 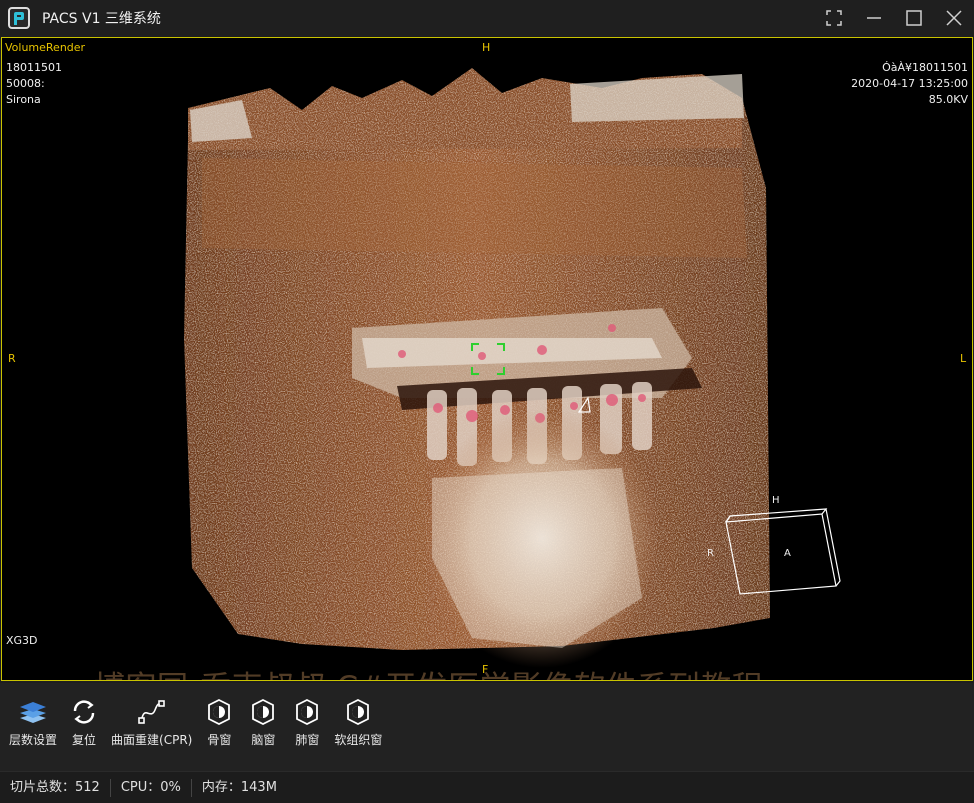 I want to click on reset-icon, so click(x=84, y=712).